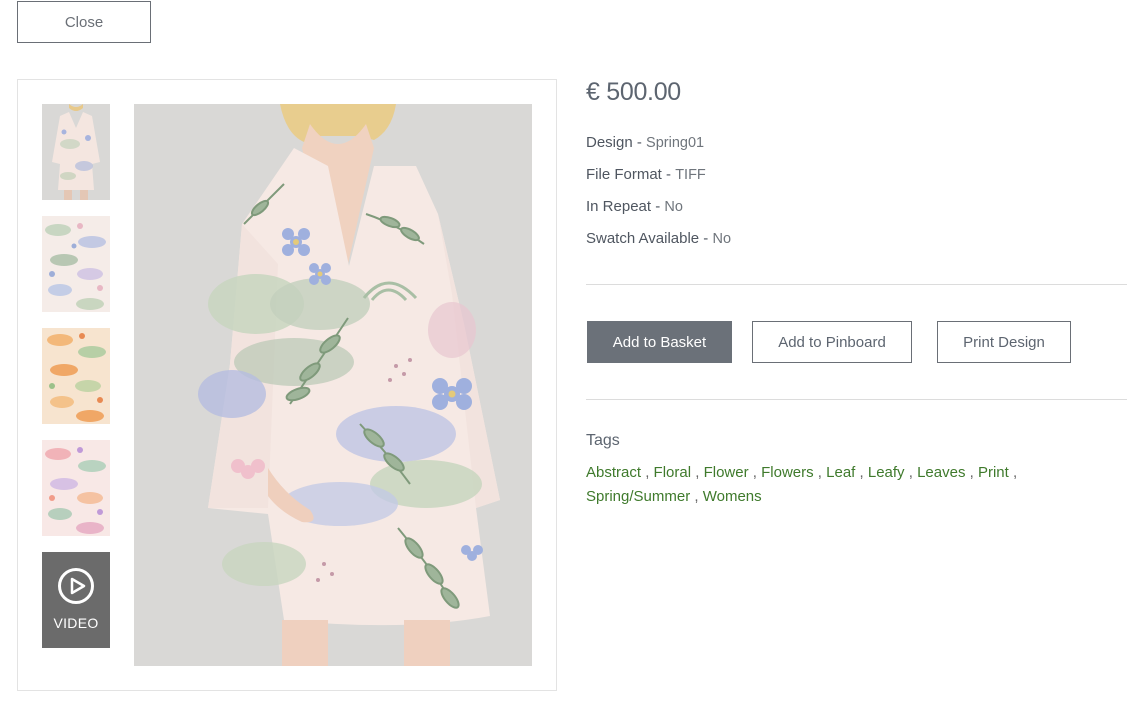 The width and height of the screenshot is (1148, 710). What do you see at coordinates (647, 238) in the screenshot?
I see `spec-label: Swatch Available -` at bounding box center [647, 238].